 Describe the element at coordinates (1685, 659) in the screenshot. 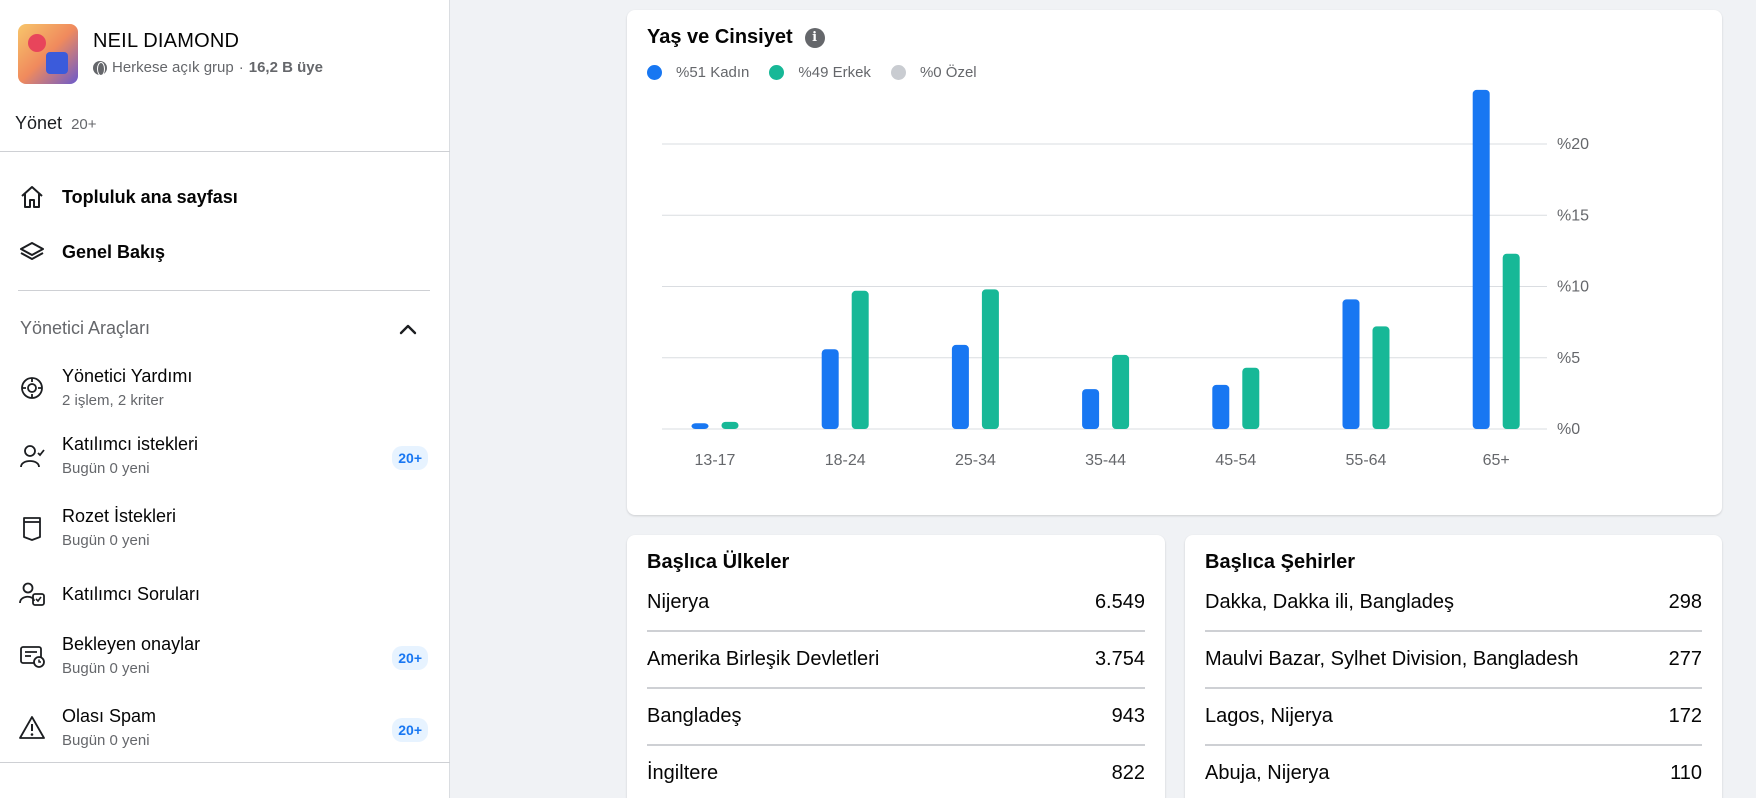

I see `city-value: 277` at that location.